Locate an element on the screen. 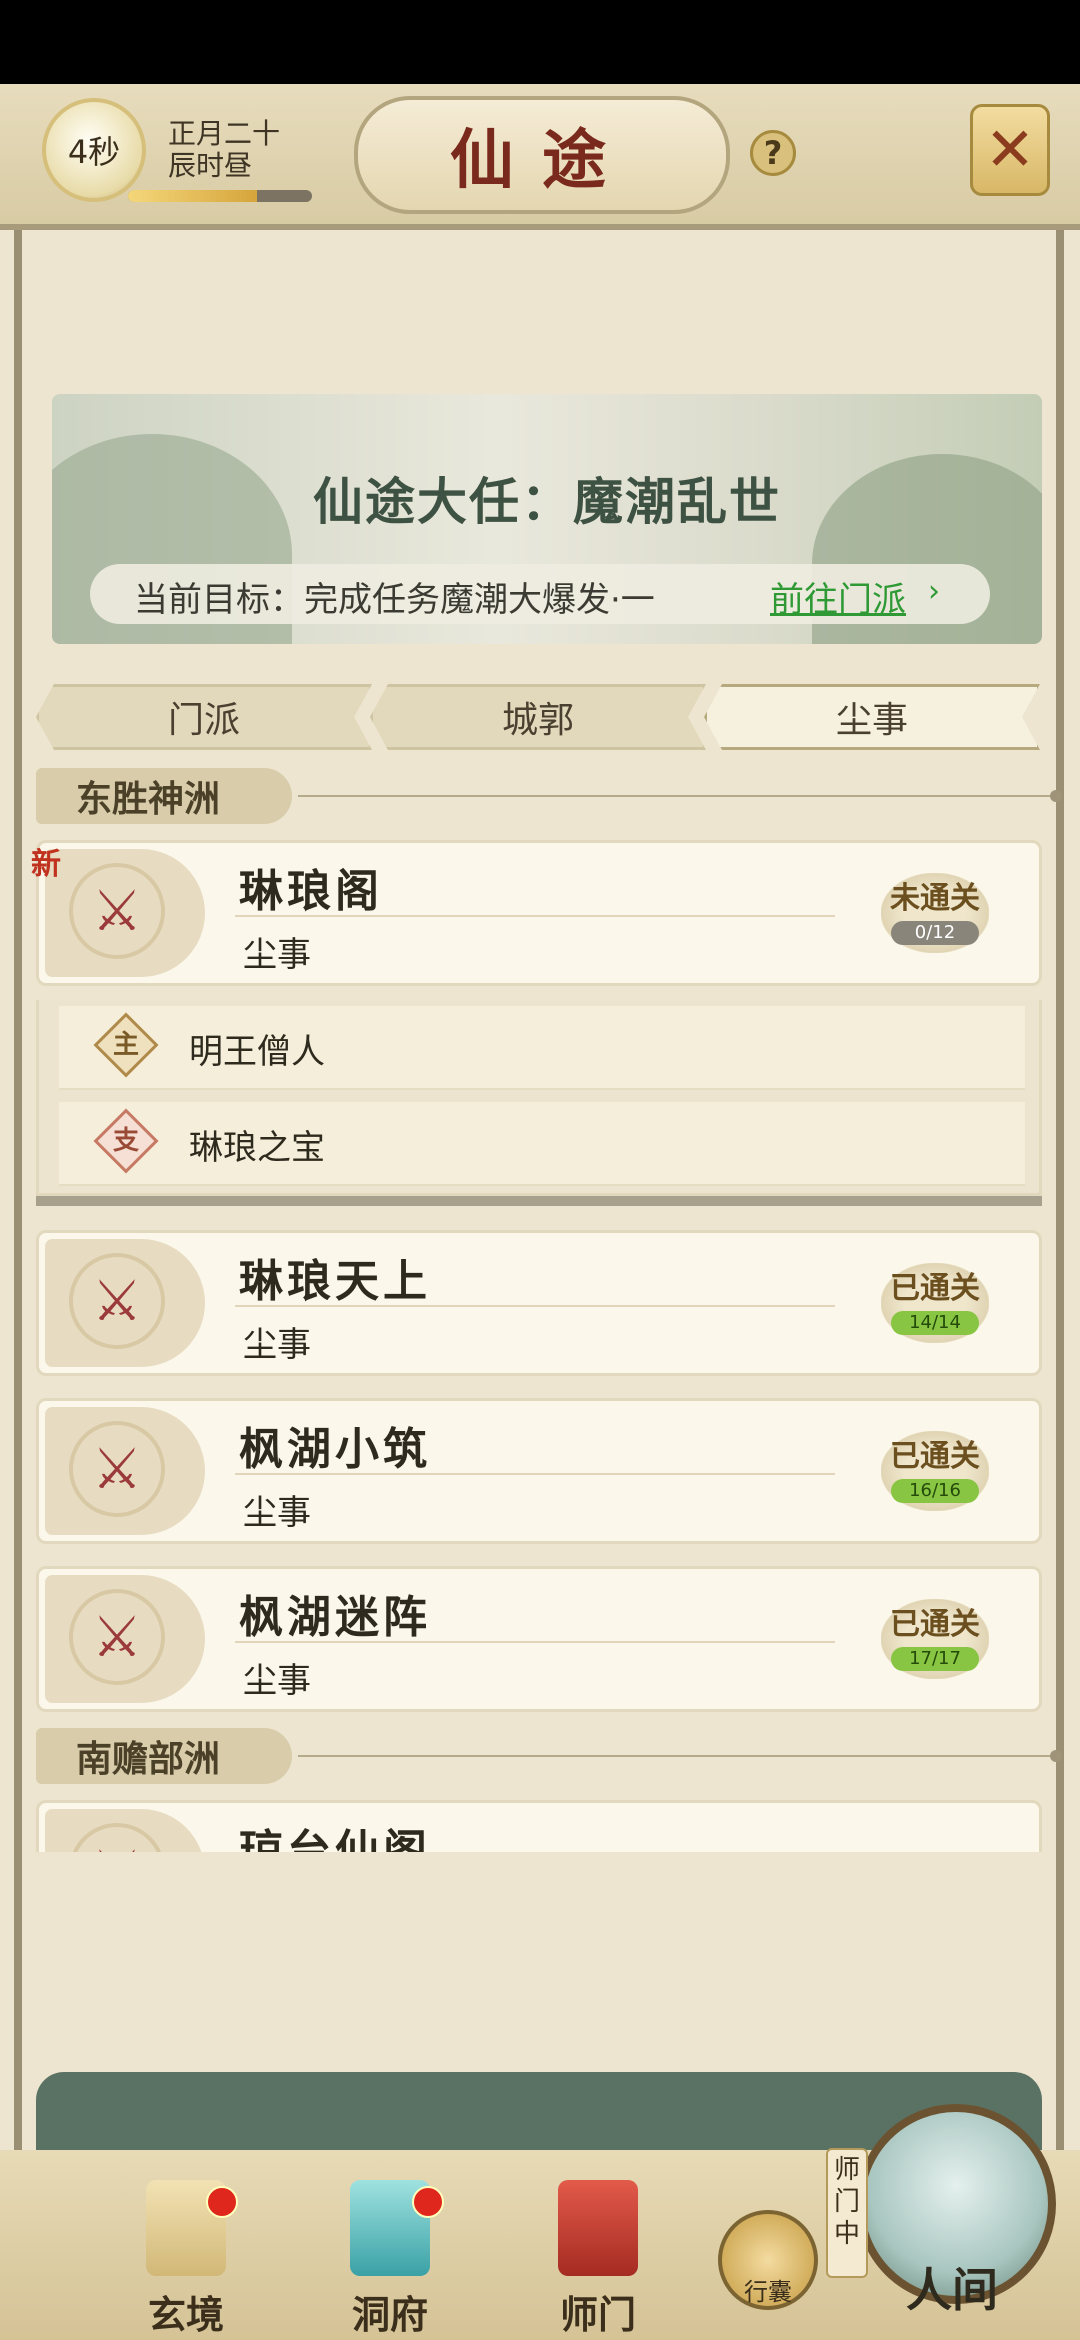 This screenshot has width=1080, height=2340. quest-card: ⚔ 新 琳琅阁 尘事 未通关 0/12 is located at coordinates (536, 913).